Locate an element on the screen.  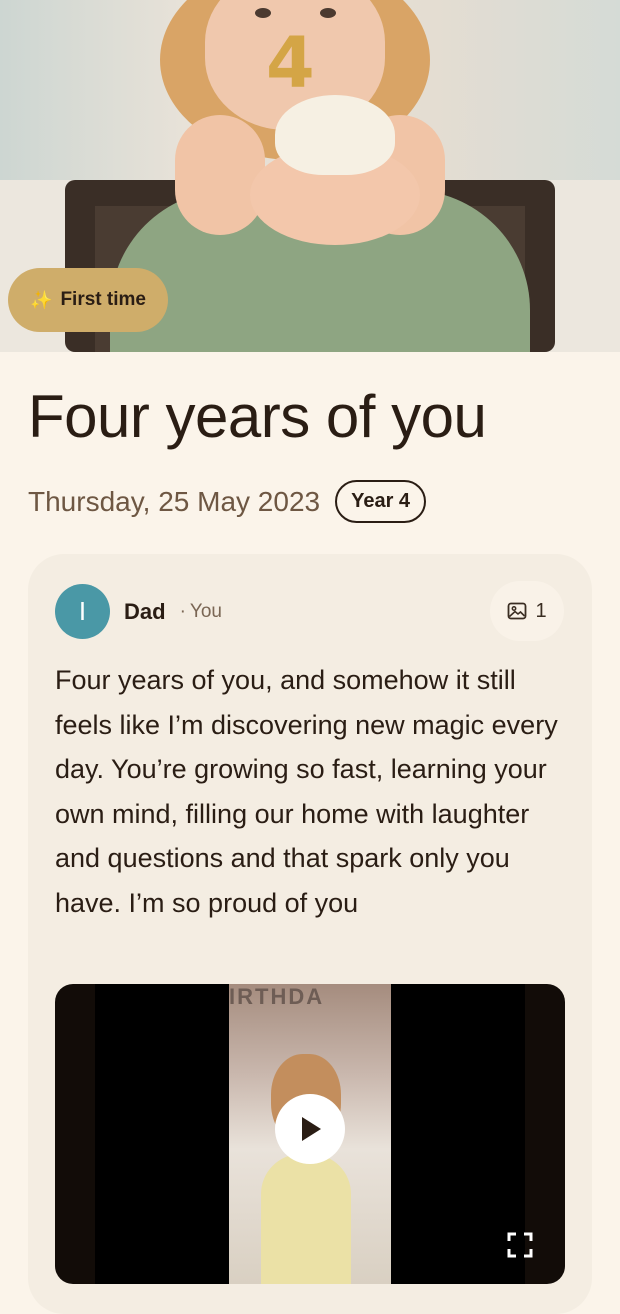
card-header: I Dad · You is located at coordinates (138, 611).